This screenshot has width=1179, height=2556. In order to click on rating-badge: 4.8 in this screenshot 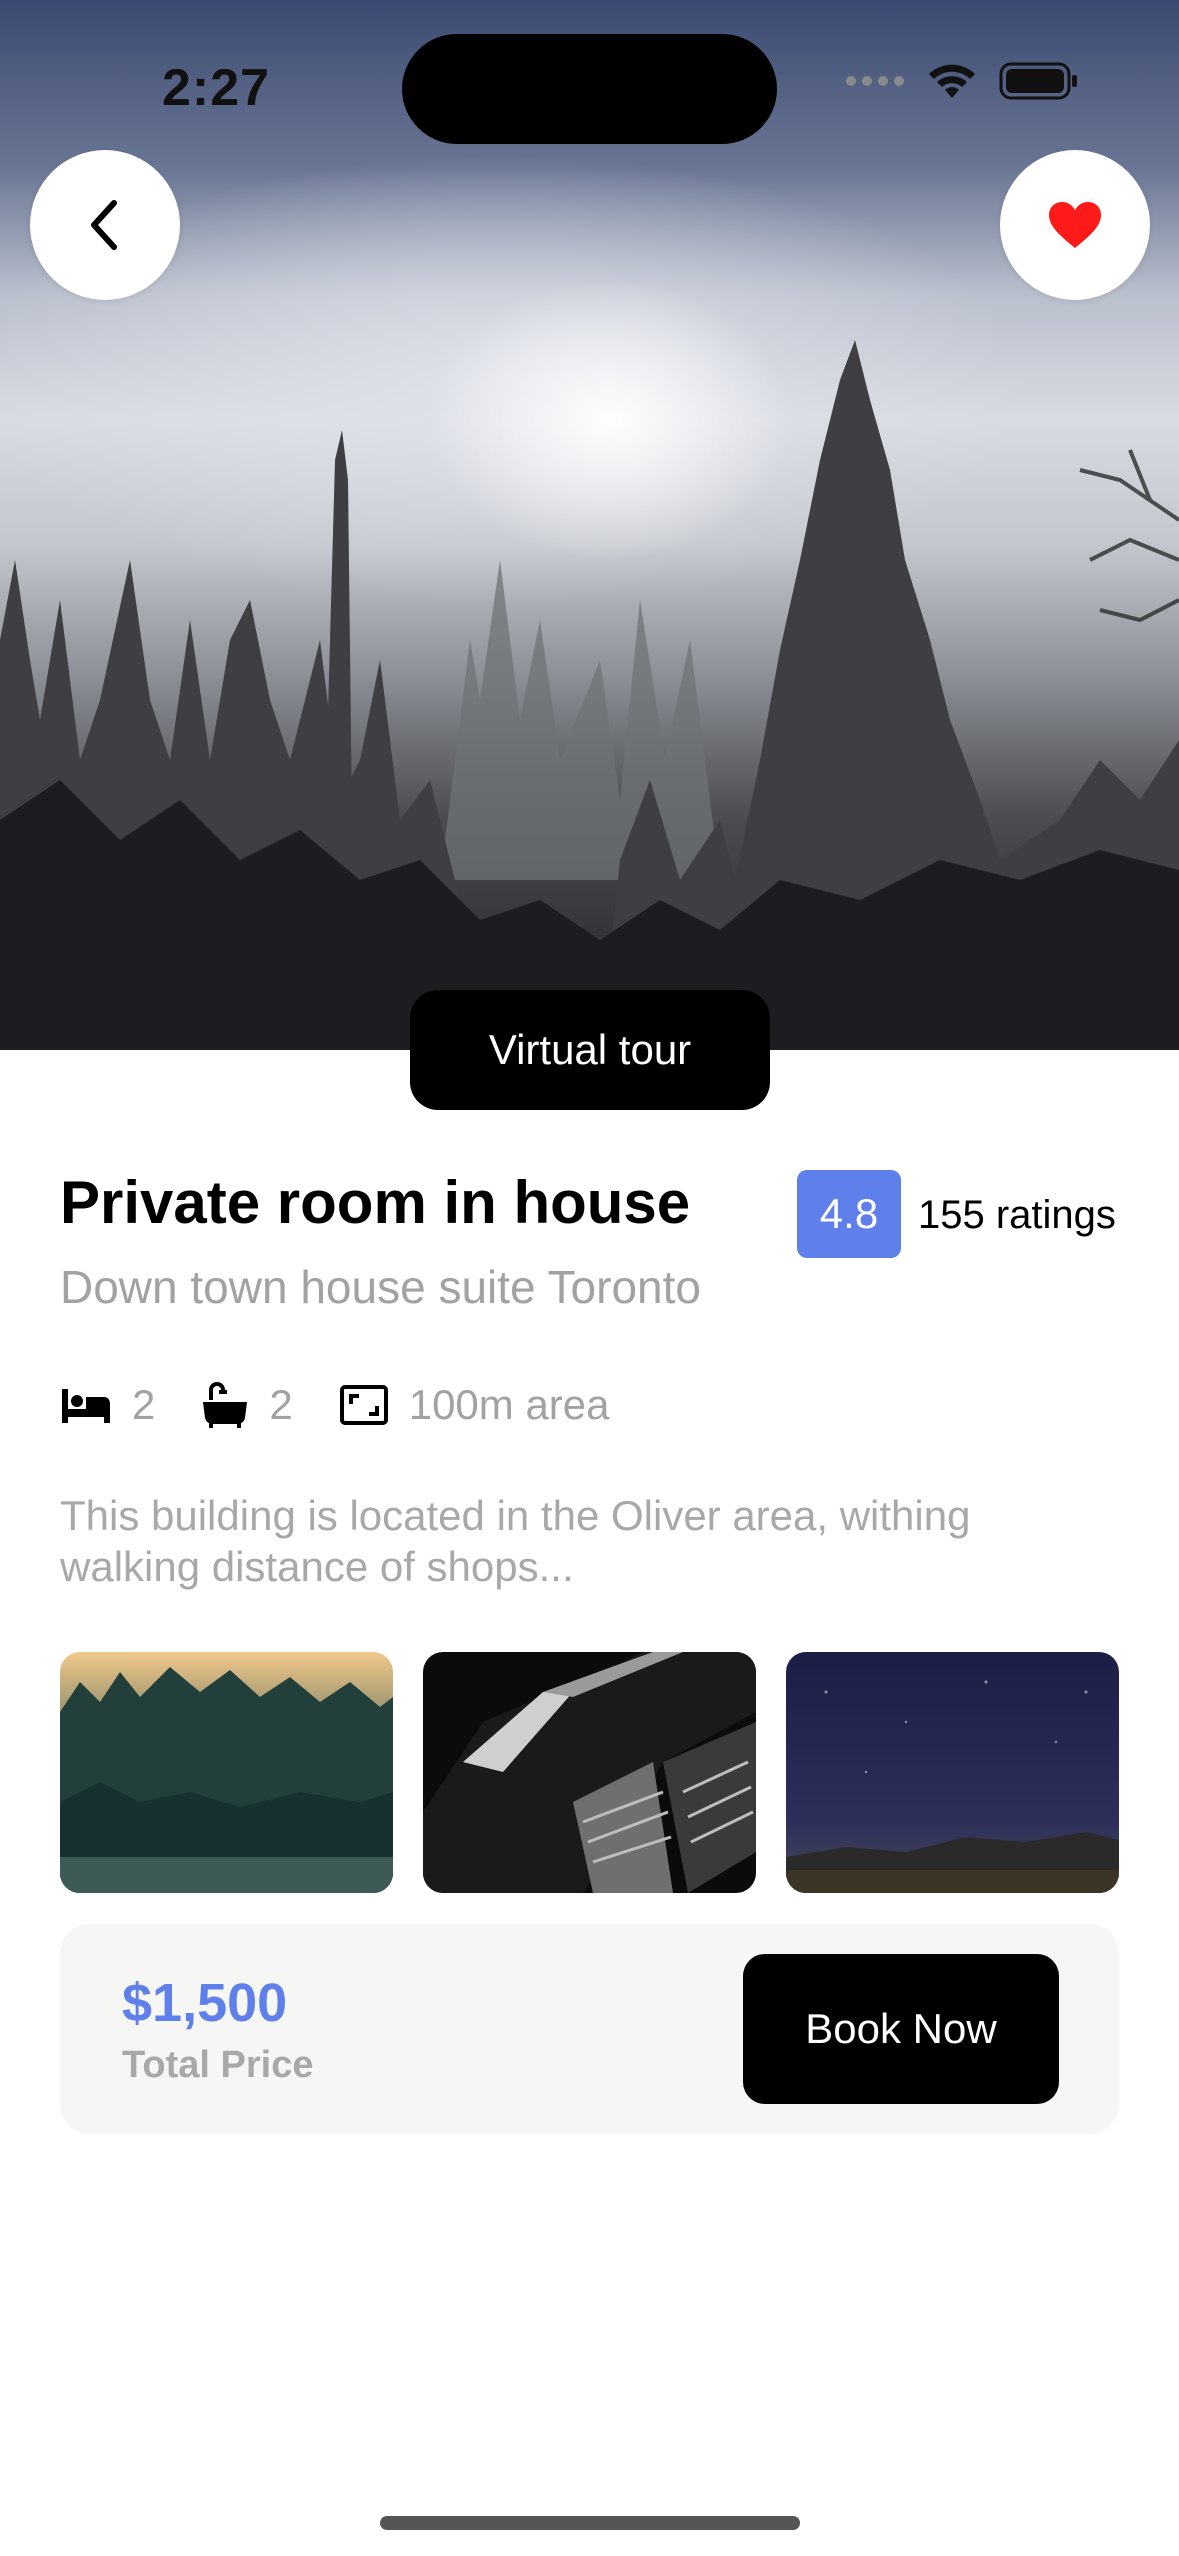, I will do `click(849, 1214)`.